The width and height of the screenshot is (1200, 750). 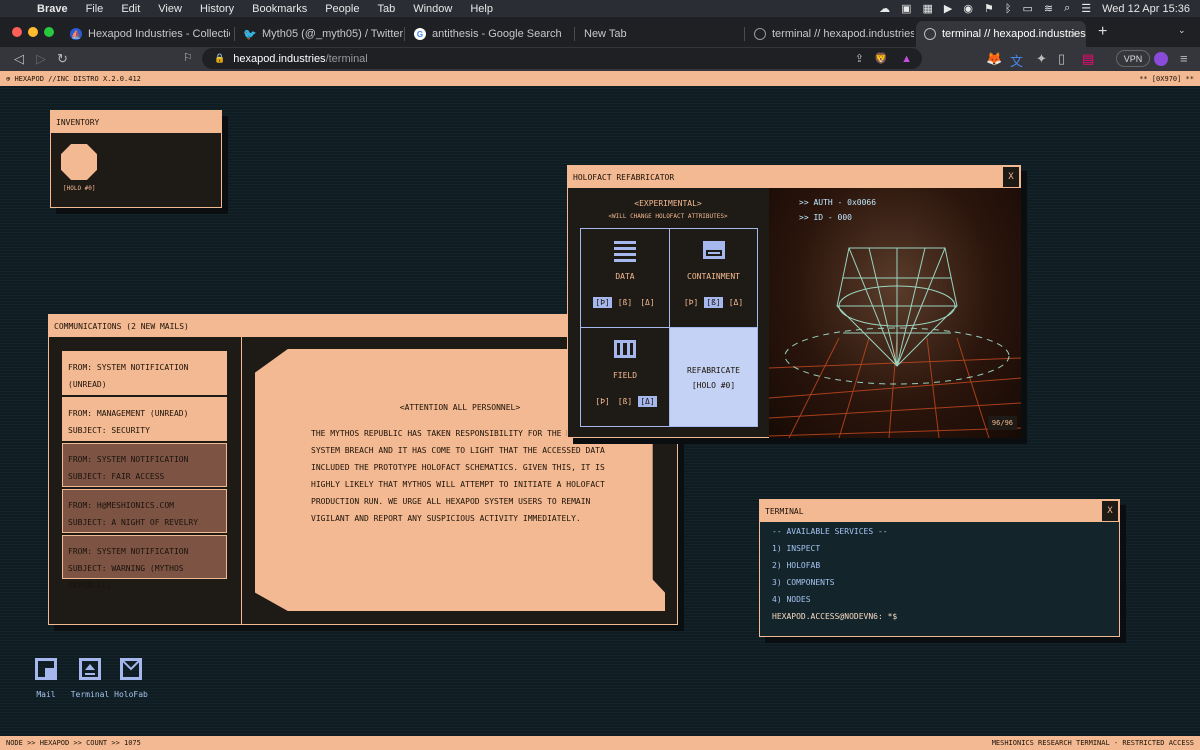 I want to click on menu-app-name: Brave, so click(x=52, y=9).